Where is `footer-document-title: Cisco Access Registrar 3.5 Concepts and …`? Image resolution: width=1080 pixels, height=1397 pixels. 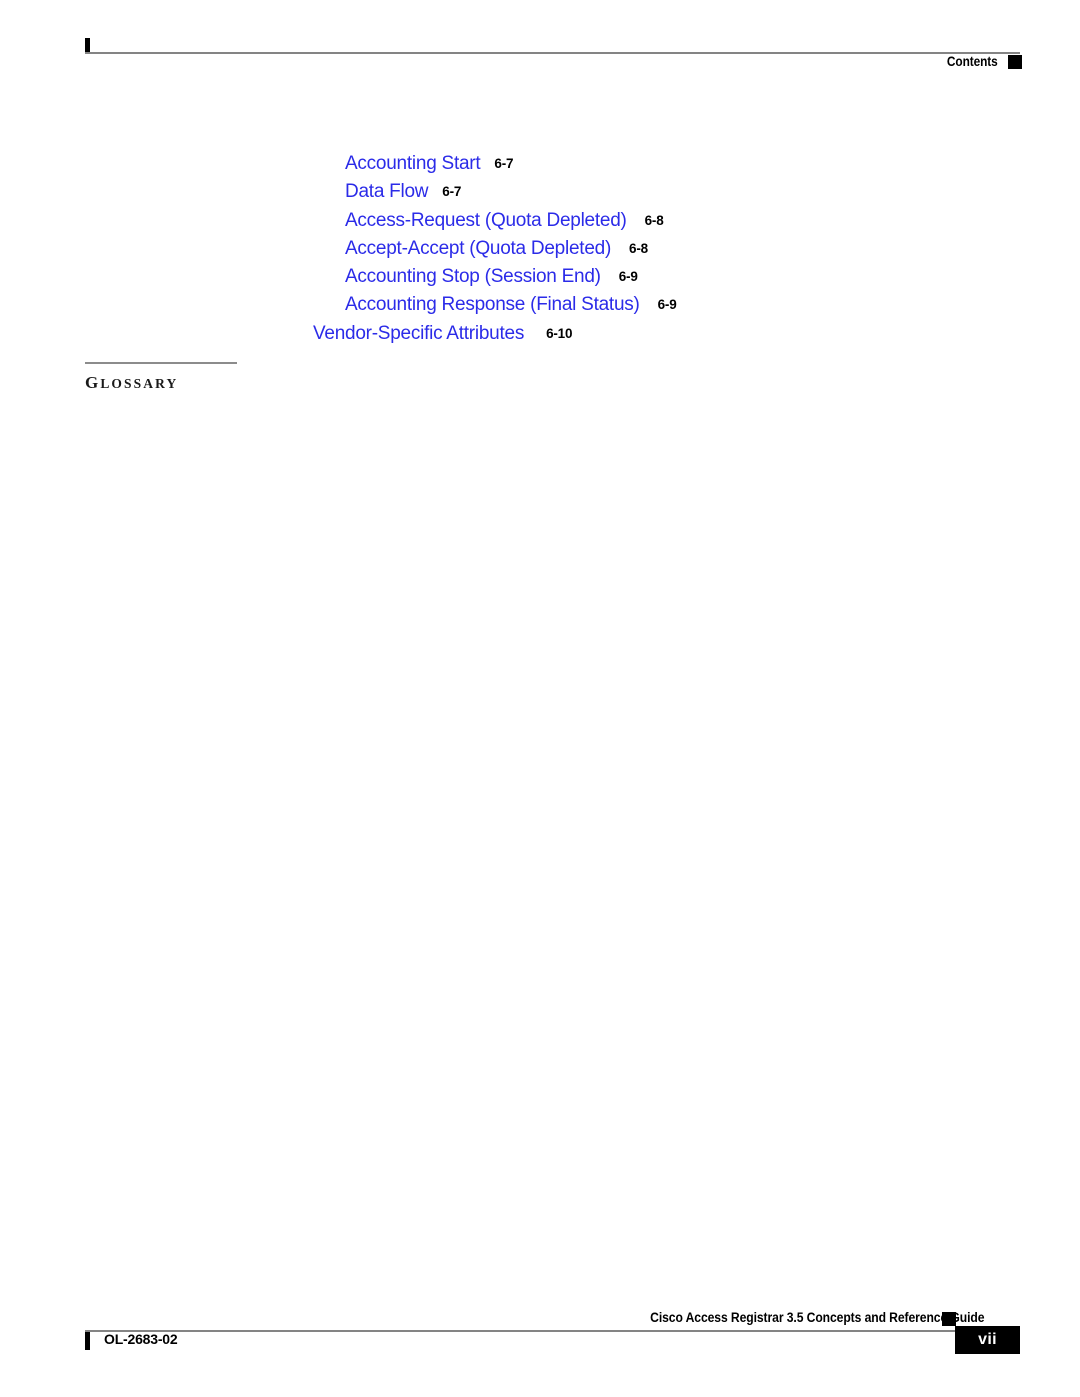 footer-document-title: Cisco Access Registrar 3.5 Concepts and … is located at coordinates (816, 1317).